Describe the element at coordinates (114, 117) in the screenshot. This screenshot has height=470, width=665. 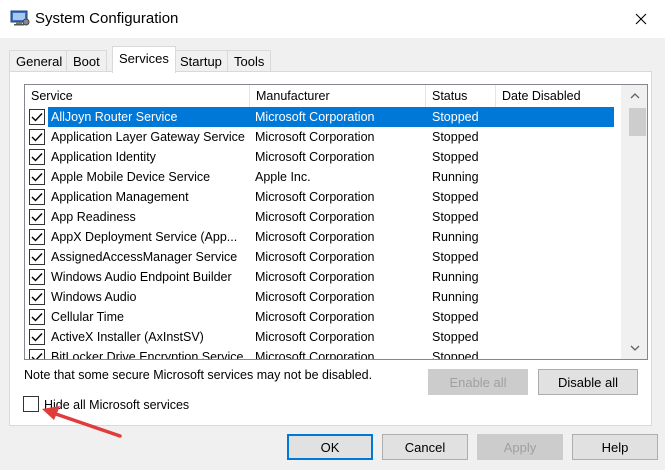
I see `service-name: AllJoyn Router Service` at that location.